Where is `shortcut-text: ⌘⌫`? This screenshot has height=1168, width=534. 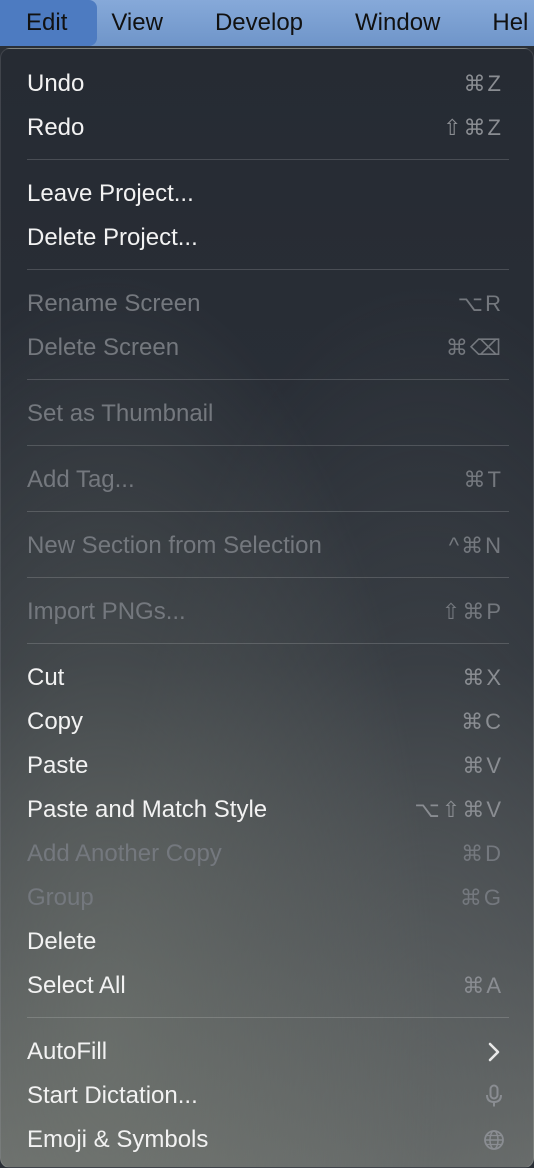 shortcut-text: ⌘⌫ is located at coordinates (474, 347).